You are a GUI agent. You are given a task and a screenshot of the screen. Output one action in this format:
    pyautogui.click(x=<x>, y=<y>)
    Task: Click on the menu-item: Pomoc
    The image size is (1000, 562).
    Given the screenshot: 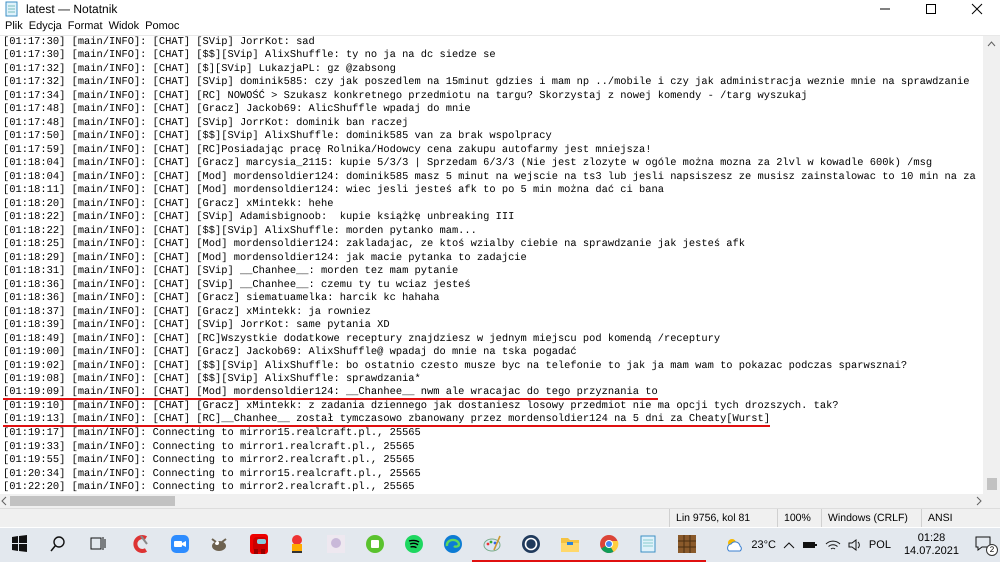 What is the action you would take?
    pyautogui.click(x=162, y=26)
    